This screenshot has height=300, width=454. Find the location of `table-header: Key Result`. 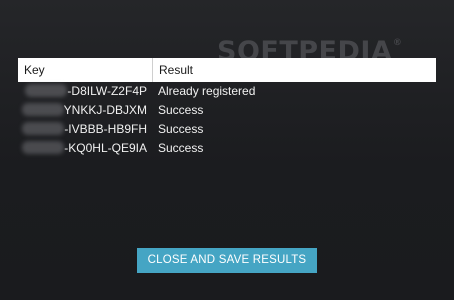

table-header: Key Result is located at coordinates (227, 70).